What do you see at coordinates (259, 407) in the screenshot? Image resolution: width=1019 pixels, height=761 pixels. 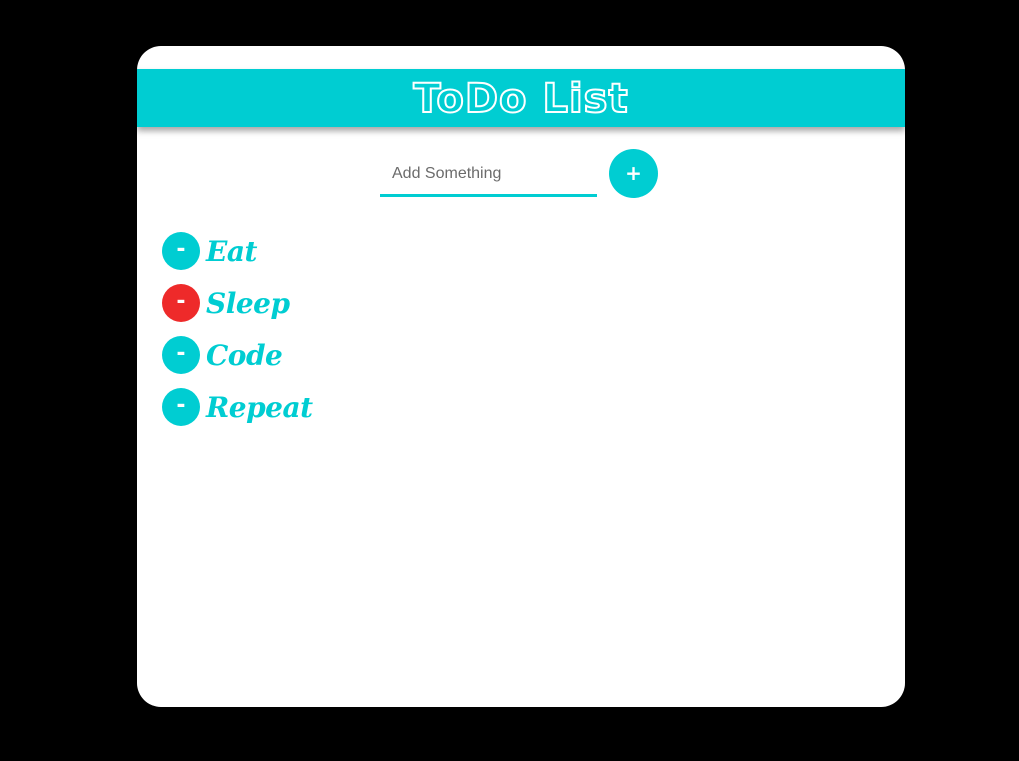 I see `todo-text: Repeat` at bounding box center [259, 407].